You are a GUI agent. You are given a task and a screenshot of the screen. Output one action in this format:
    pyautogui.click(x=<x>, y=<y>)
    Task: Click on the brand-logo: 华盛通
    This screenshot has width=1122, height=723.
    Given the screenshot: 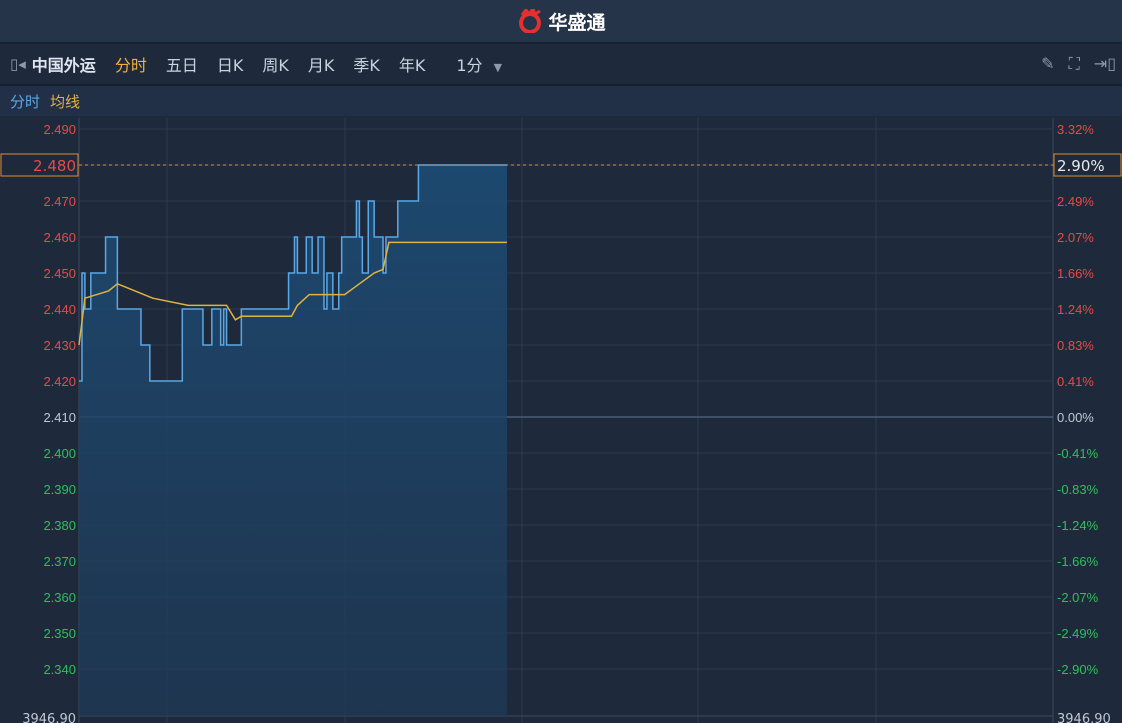 What is the action you would take?
    pyautogui.click(x=561, y=21)
    